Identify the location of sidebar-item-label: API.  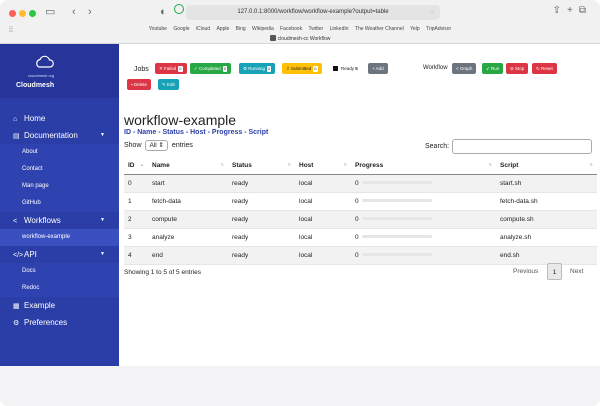
(30, 254).